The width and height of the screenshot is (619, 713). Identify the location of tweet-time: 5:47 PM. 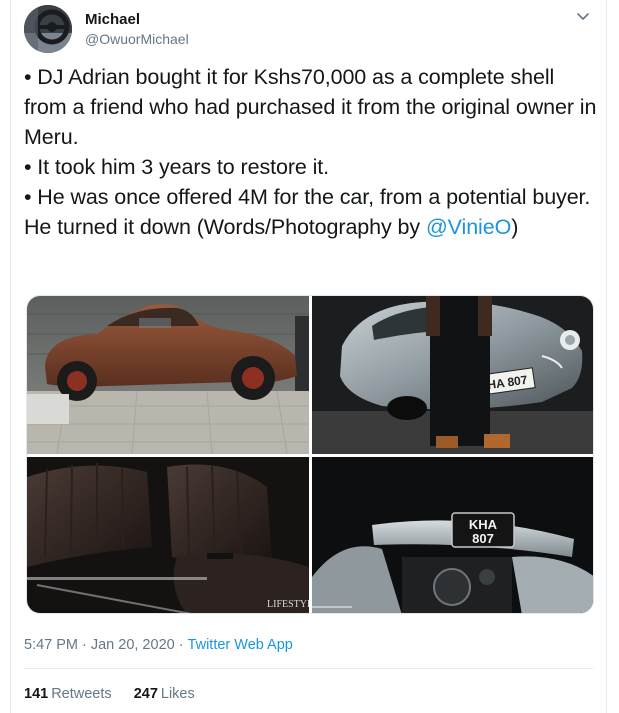
(51, 645).